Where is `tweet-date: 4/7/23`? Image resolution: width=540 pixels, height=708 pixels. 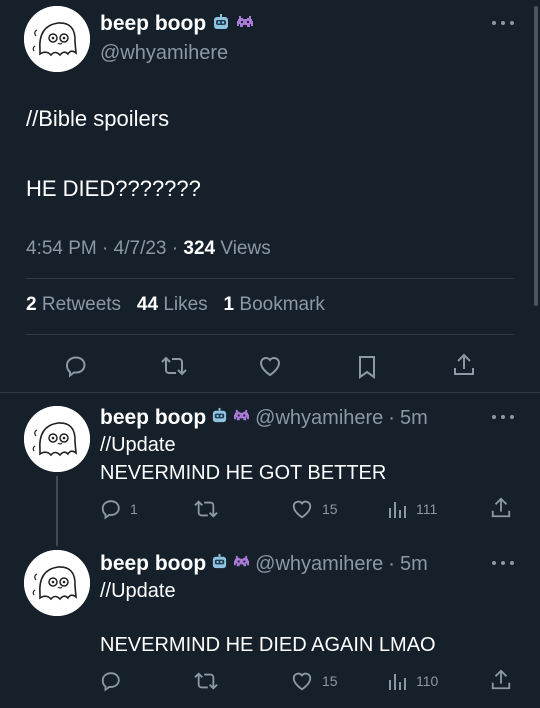 tweet-date: 4/7/23 is located at coordinates (140, 248).